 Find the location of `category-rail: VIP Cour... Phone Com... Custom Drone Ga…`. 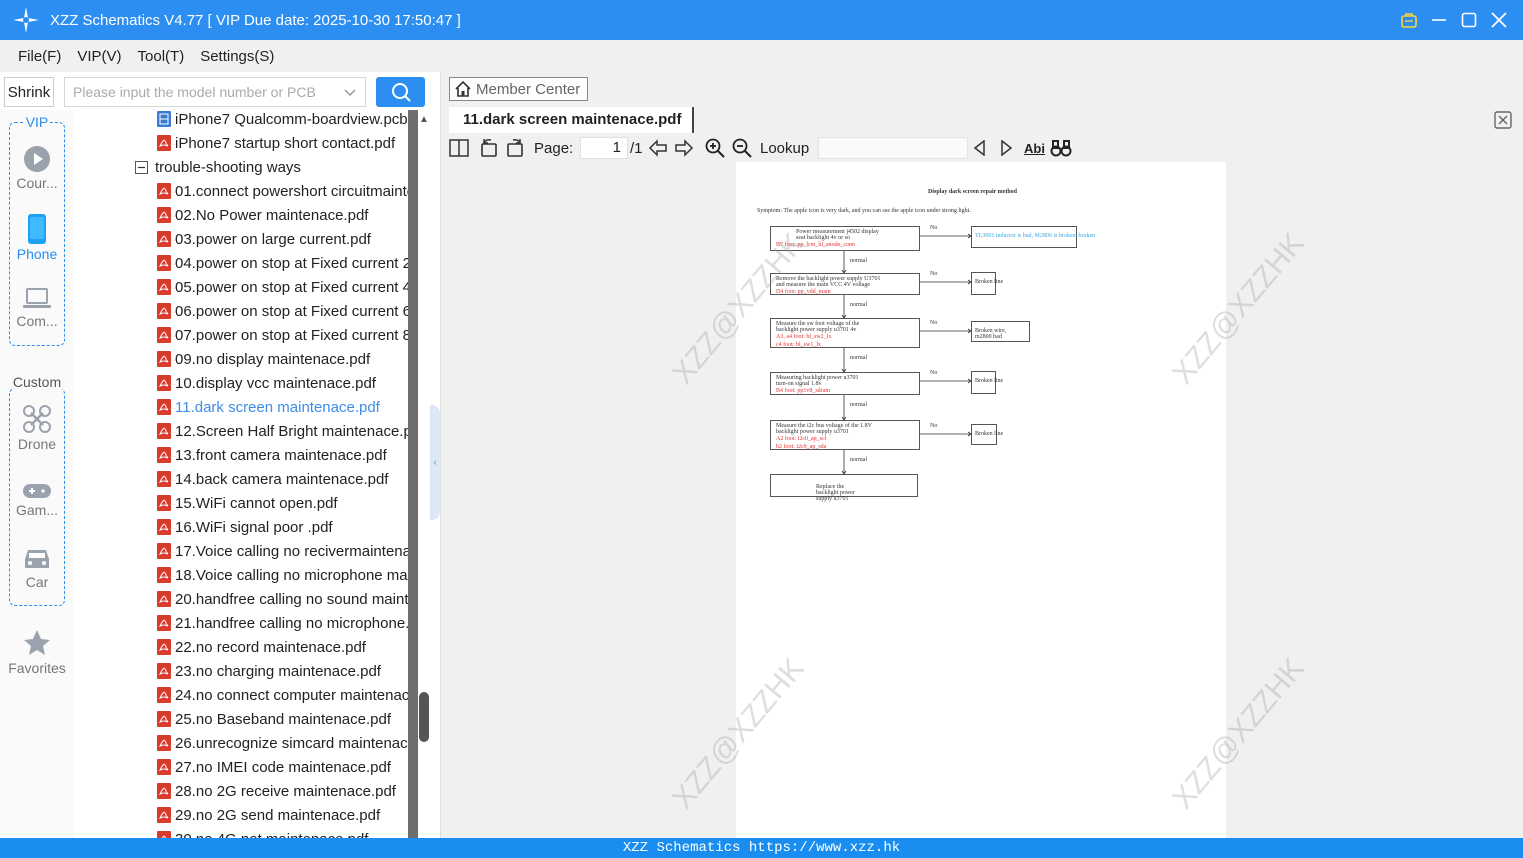

category-rail: VIP Cour... Phone Com... Custom Drone Ga… is located at coordinates (37, 474).